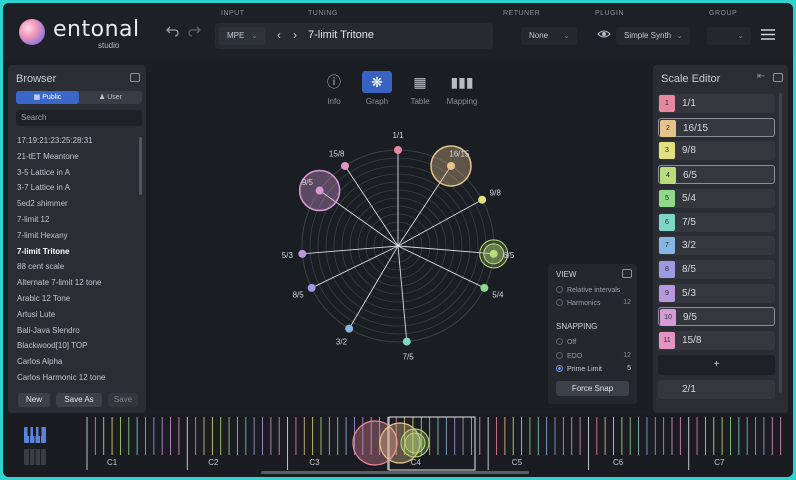 The image size is (796, 480). What do you see at coordinates (689, 198) in the screenshot?
I see `row-interval: 5/4` at bounding box center [689, 198].